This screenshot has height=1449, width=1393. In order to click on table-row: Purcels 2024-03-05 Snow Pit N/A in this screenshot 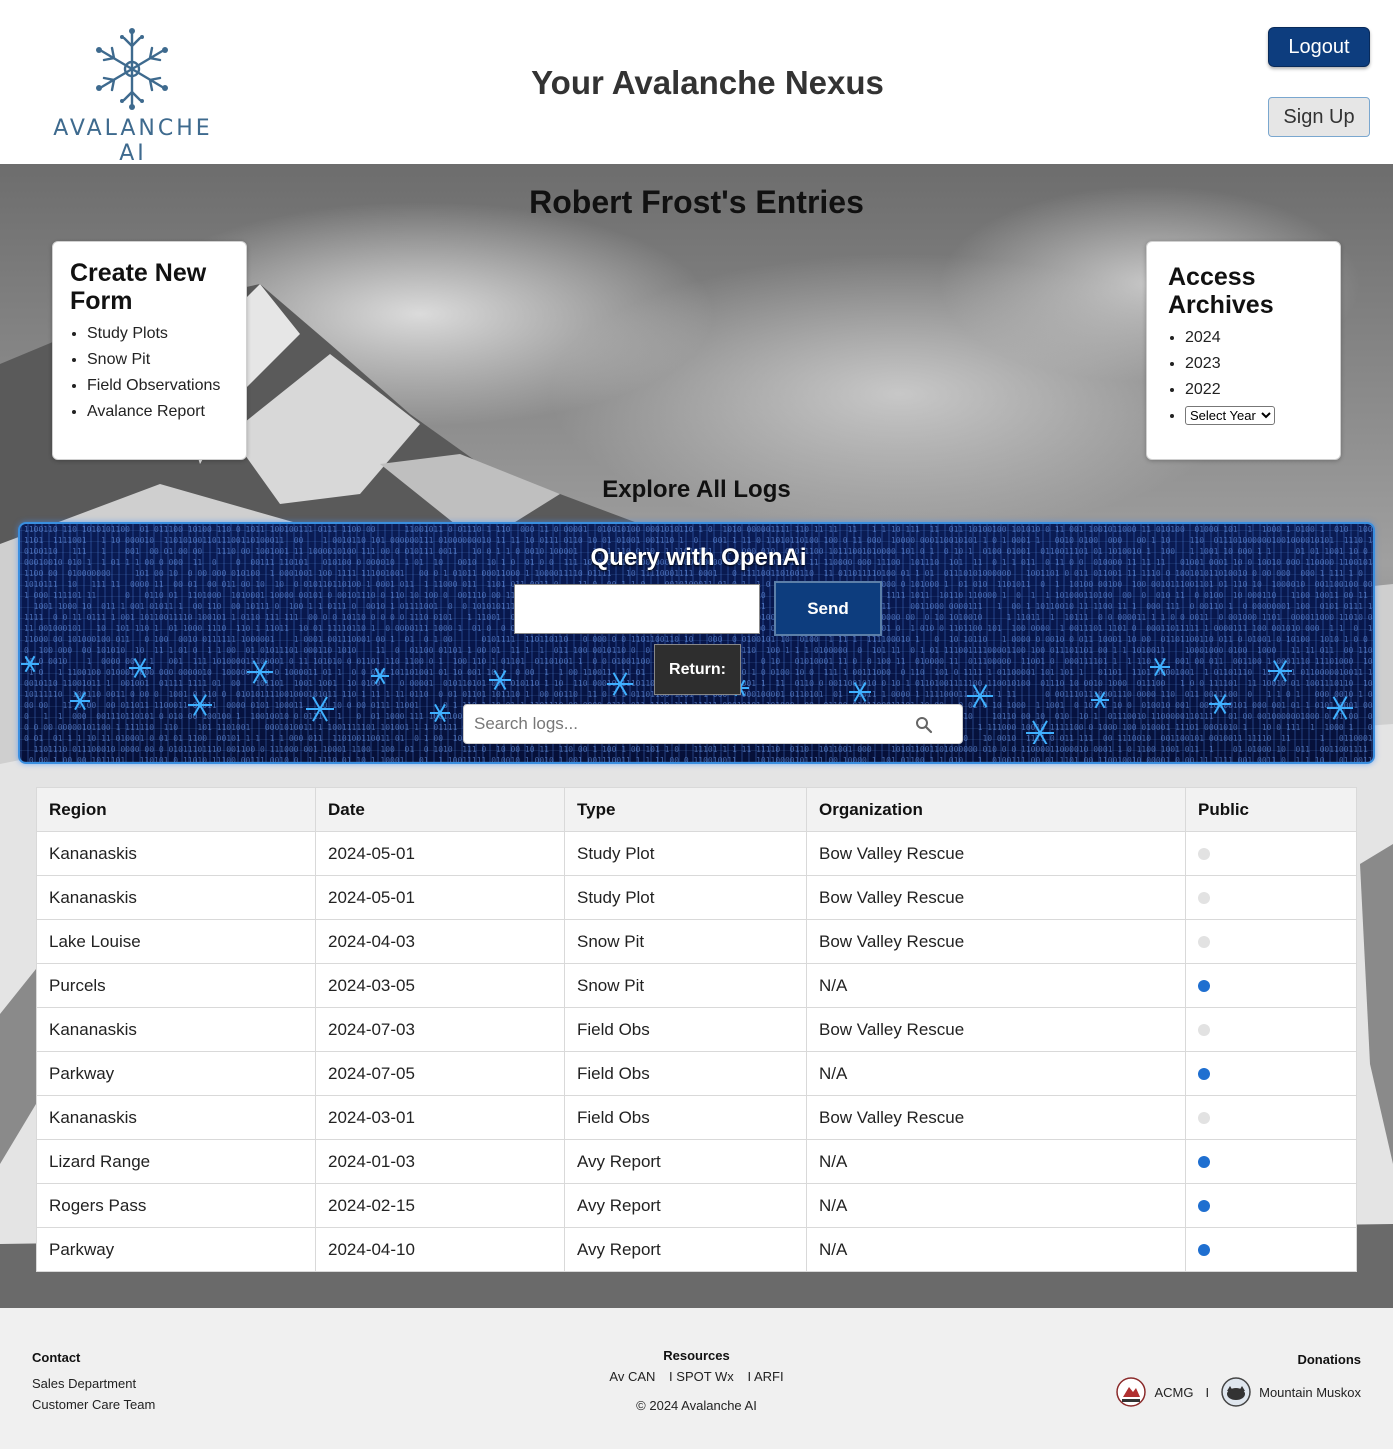, I will do `click(696, 985)`.